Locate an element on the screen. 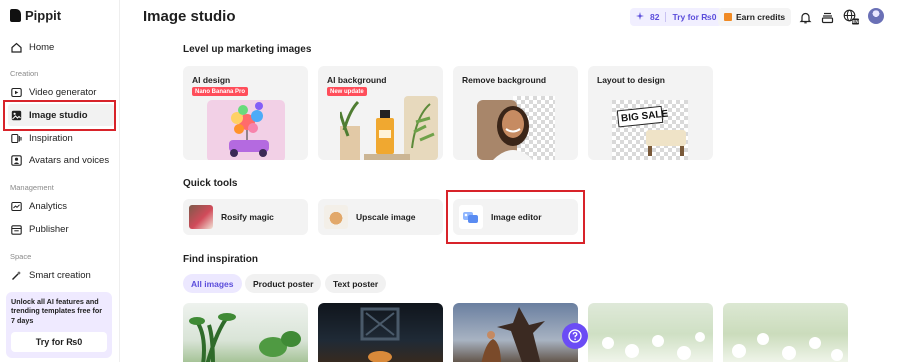  sidebar-item-home: Home is located at coordinates (61, 47).